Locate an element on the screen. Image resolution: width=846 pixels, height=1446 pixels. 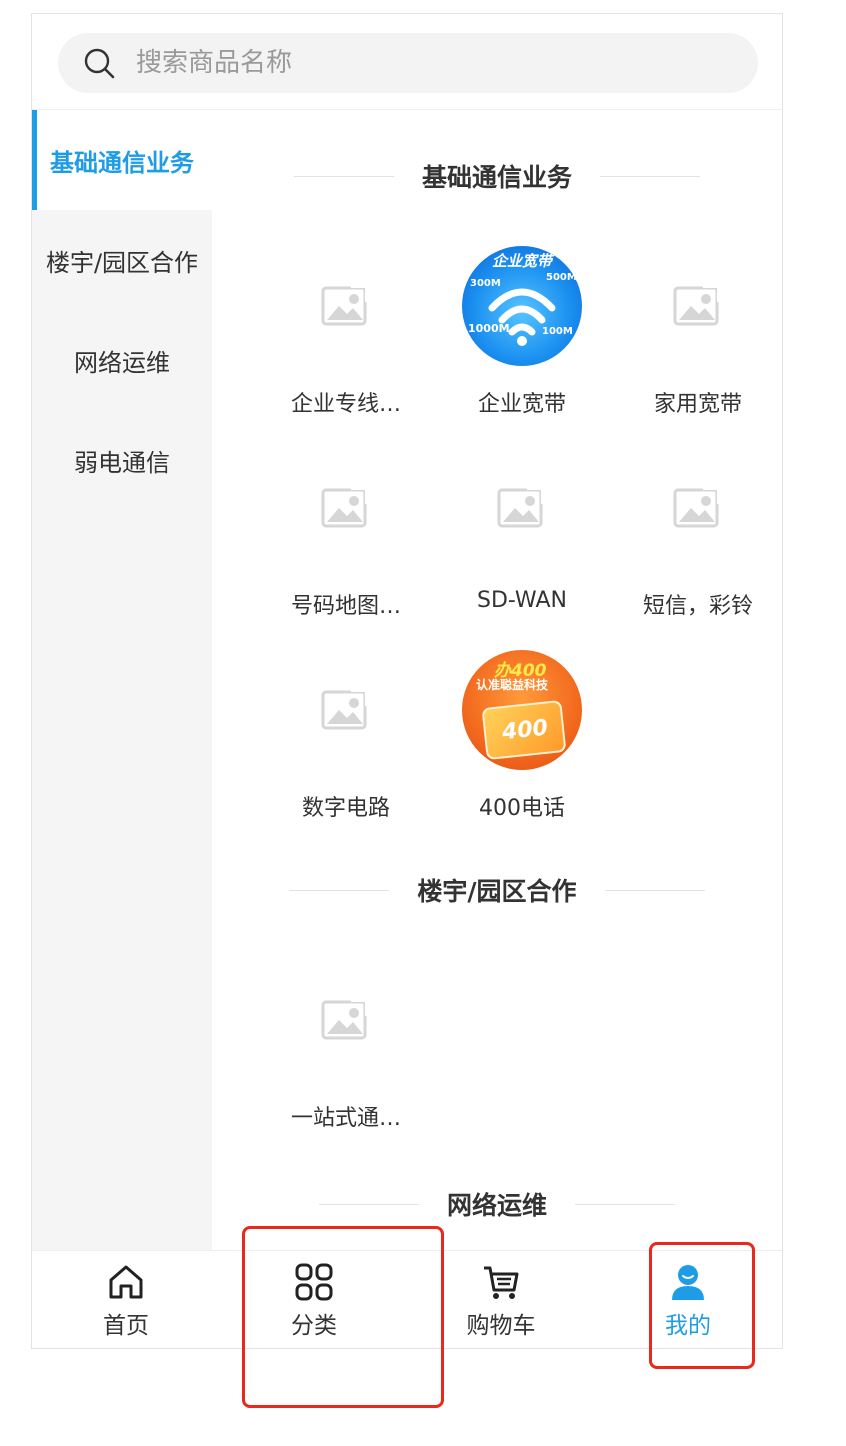
broadband-product-image: 企业宽带 300M 500M 1000M 100M is located at coordinates (522, 306).